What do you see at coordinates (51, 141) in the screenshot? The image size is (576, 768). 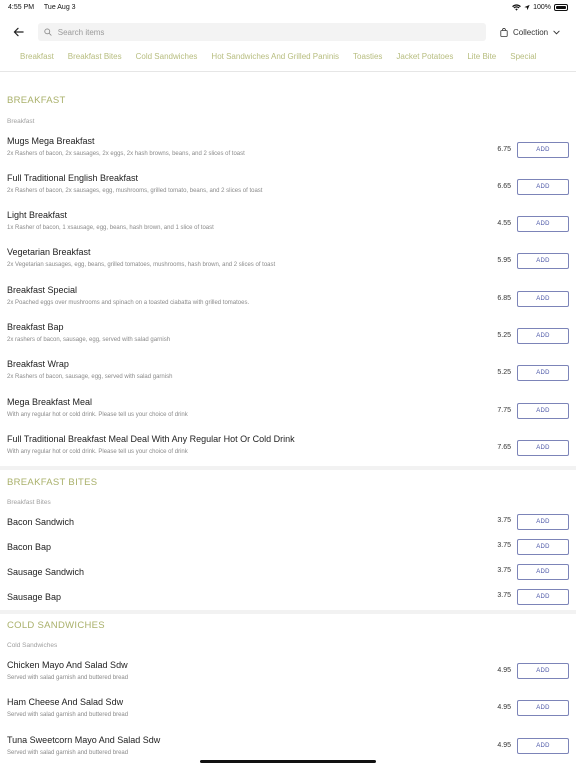 I see `item-name: Mugs Mega Breakfast` at bounding box center [51, 141].